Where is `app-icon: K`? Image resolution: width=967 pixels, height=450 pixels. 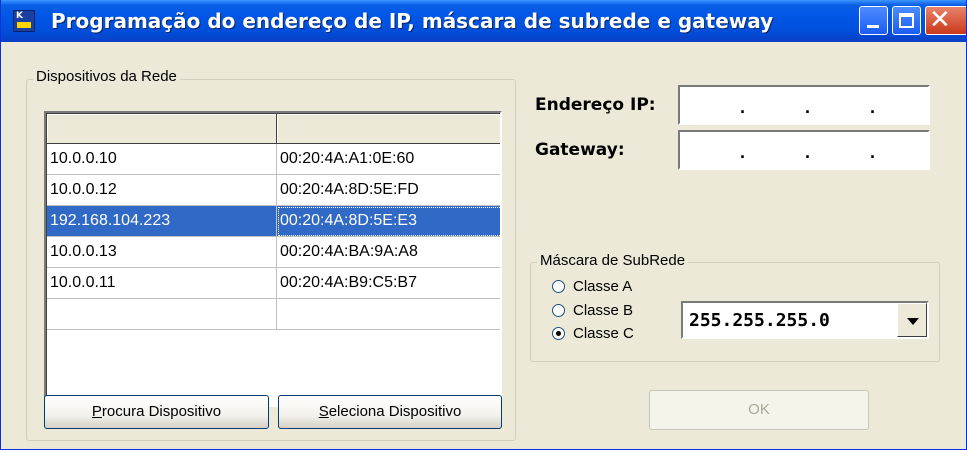
app-icon: K is located at coordinates (24, 21).